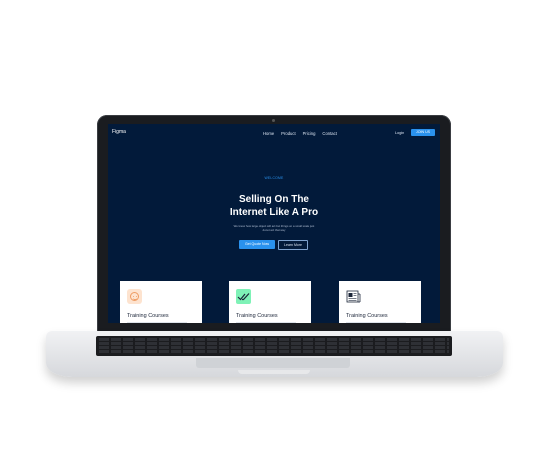 The image size is (546, 457). I want to click on laptop-keyboard, so click(274, 346).